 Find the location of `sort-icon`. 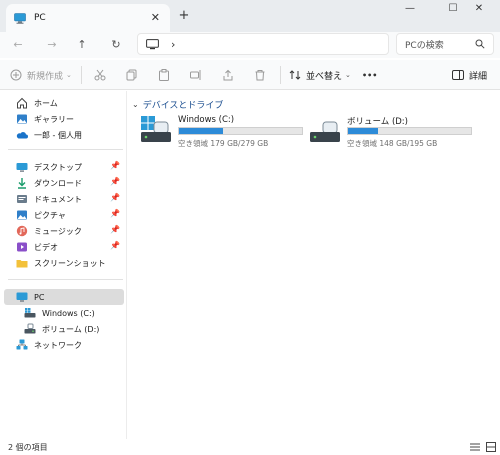

sort-icon is located at coordinates (295, 75).